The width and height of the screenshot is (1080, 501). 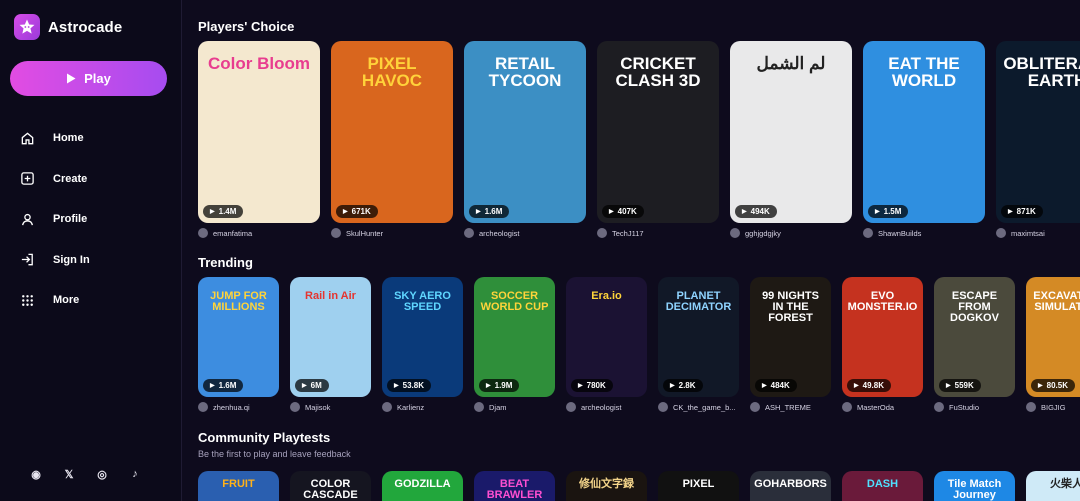 I want to click on game-tile: Color Bloom ▶ 1.4M emanfatima, so click(x=259, y=139).